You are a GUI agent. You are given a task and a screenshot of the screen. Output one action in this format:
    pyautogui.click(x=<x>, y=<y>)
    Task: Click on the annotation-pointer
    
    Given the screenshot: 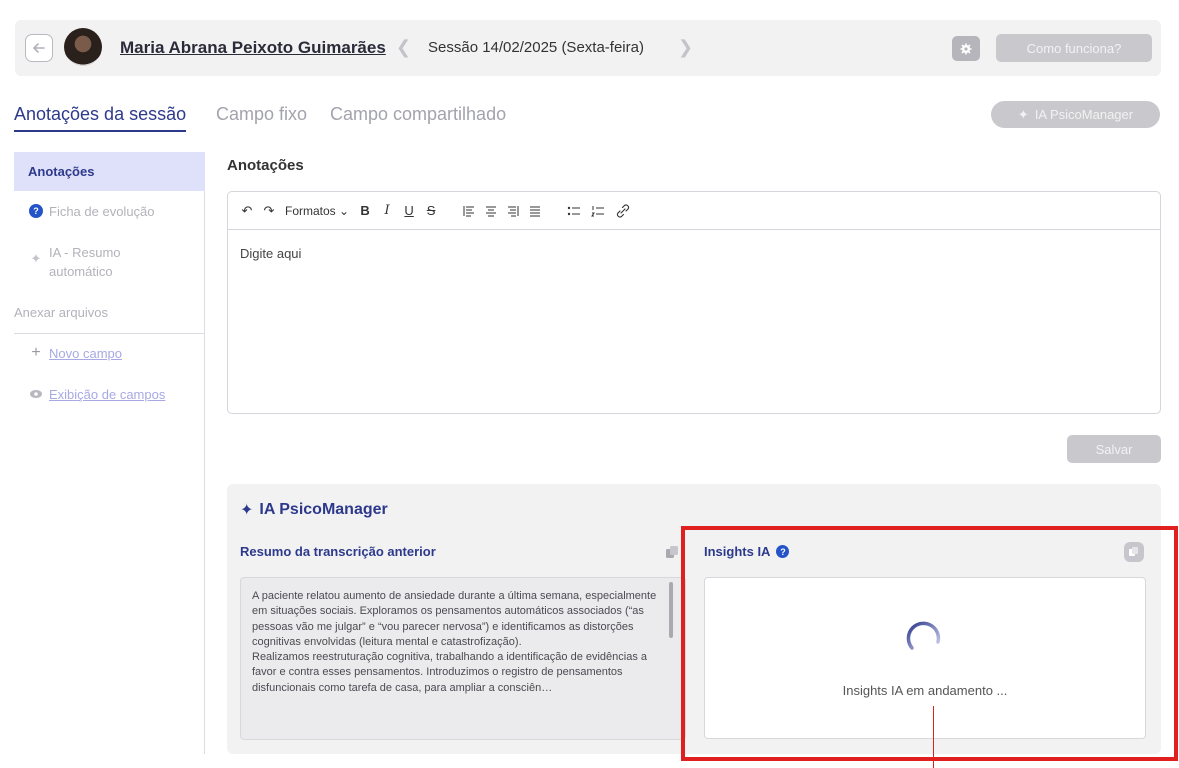 What is the action you would take?
    pyautogui.click(x=933, y=737)
    